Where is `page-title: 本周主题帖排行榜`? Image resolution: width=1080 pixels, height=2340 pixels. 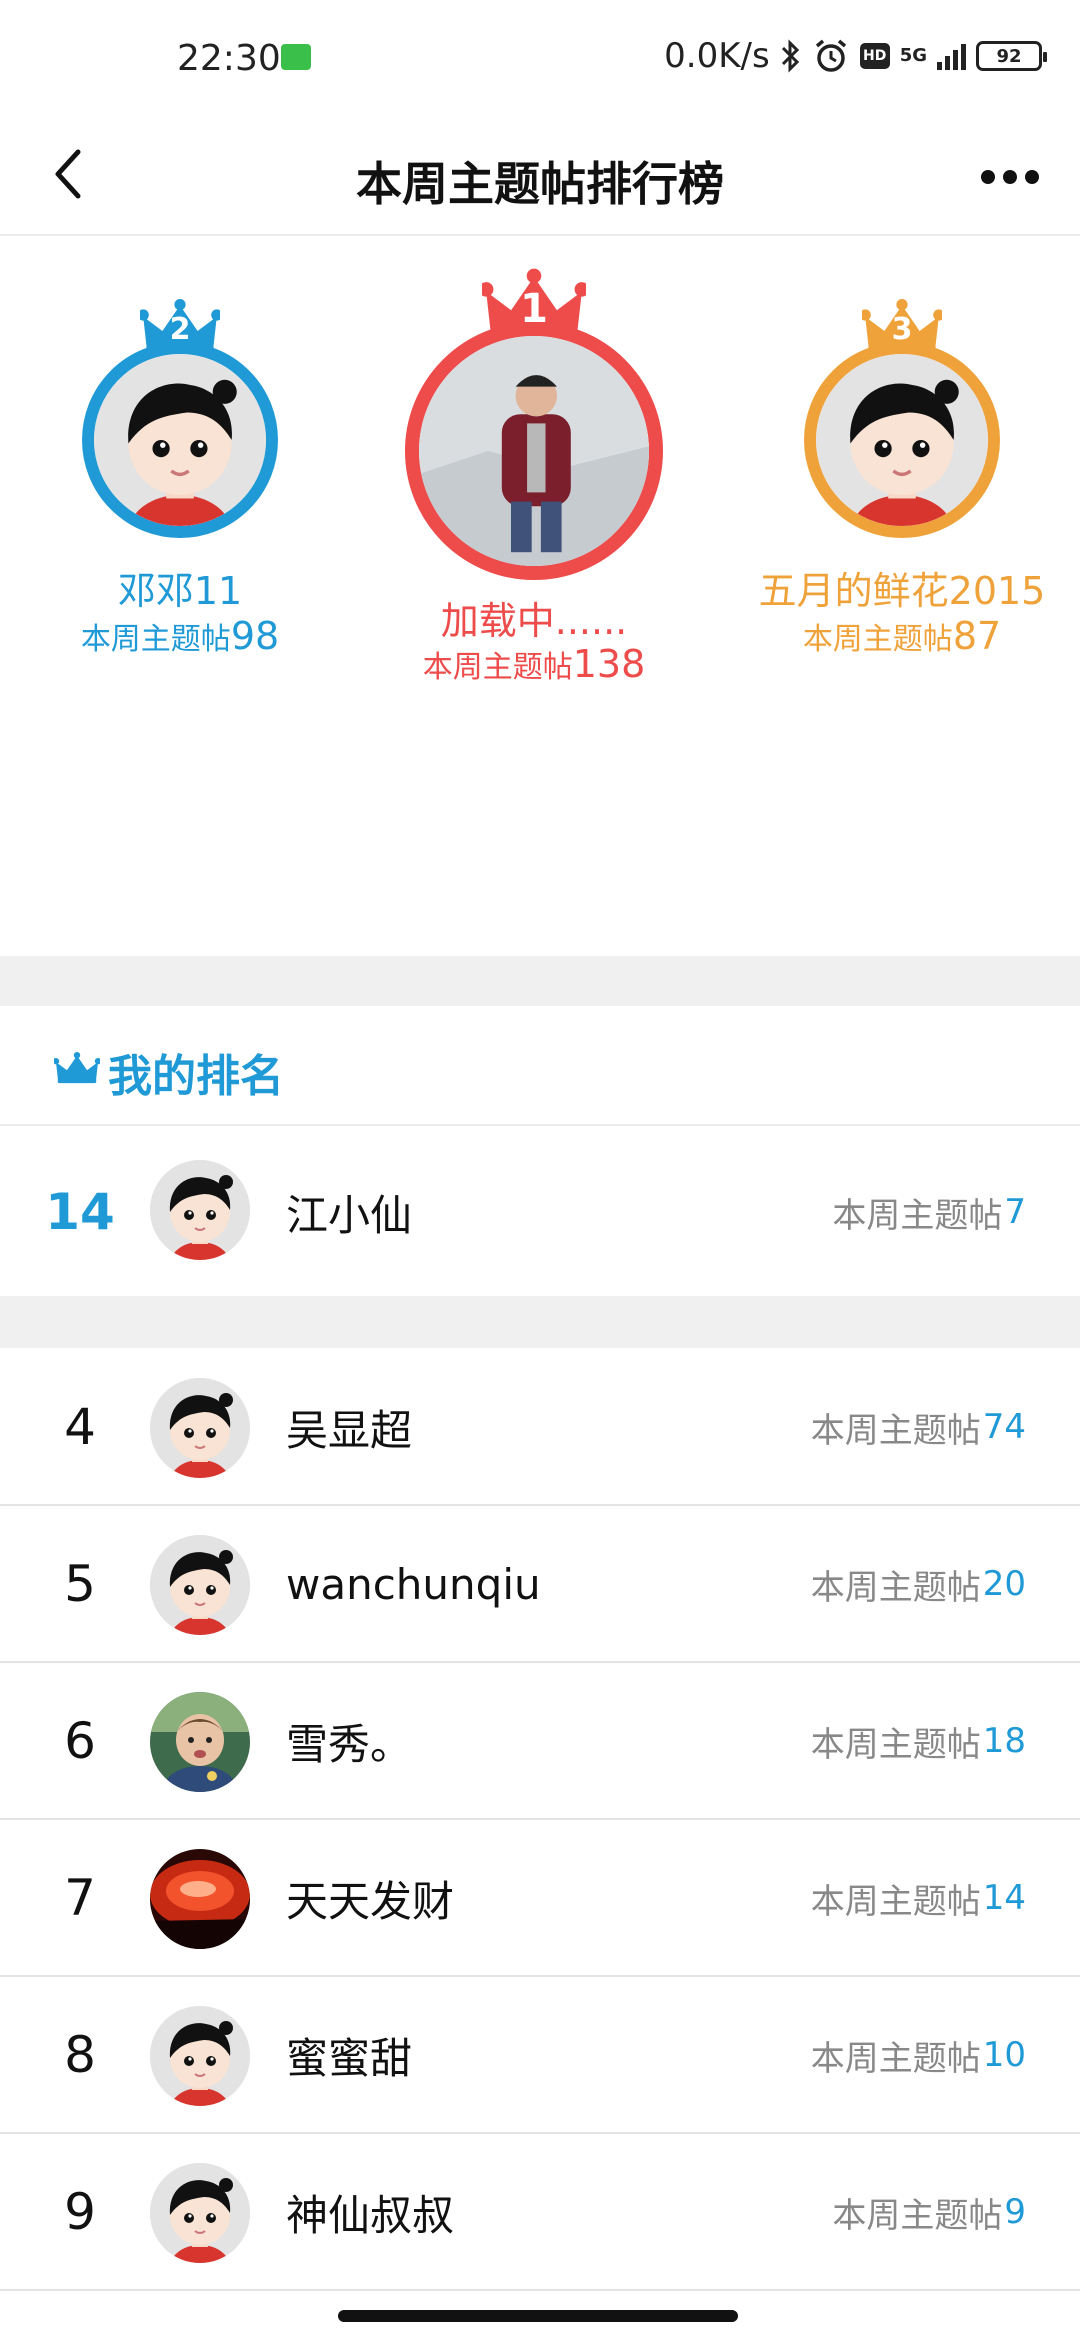
page-title: 本周主题帖排行榜 is located at coordinates (540, 184).